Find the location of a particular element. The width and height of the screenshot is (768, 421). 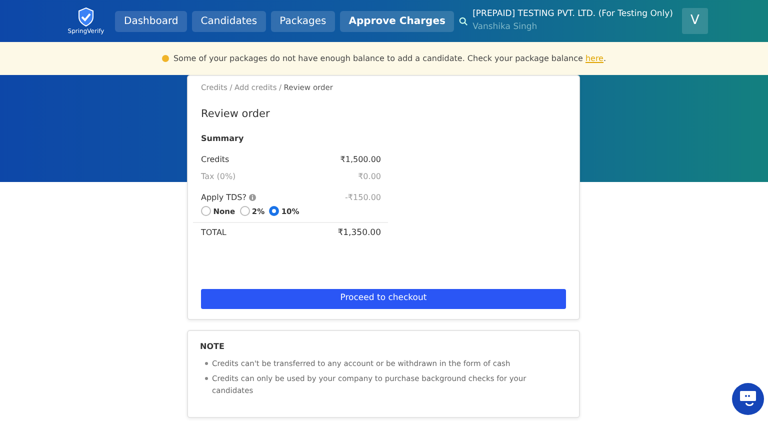

nav-tab: Approve Charges is located at coordinates (397, 21).